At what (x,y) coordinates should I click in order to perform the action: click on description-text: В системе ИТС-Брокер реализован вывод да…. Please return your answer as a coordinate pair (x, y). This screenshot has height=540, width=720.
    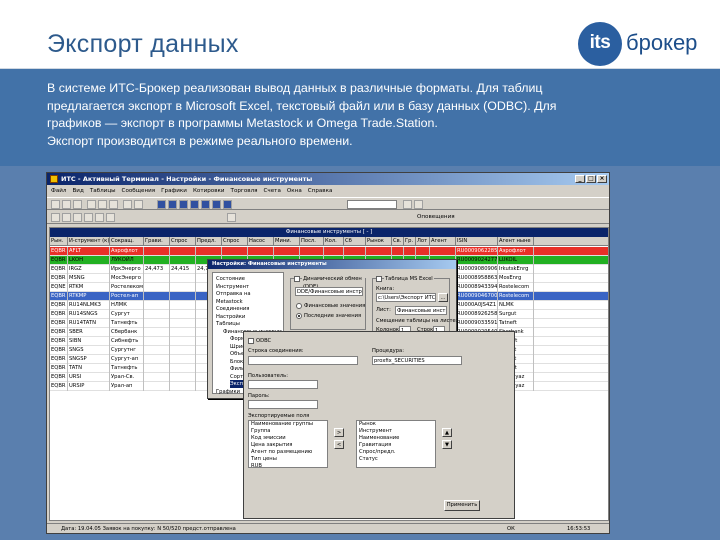
    Looking at the image, I should click on (367, 115).